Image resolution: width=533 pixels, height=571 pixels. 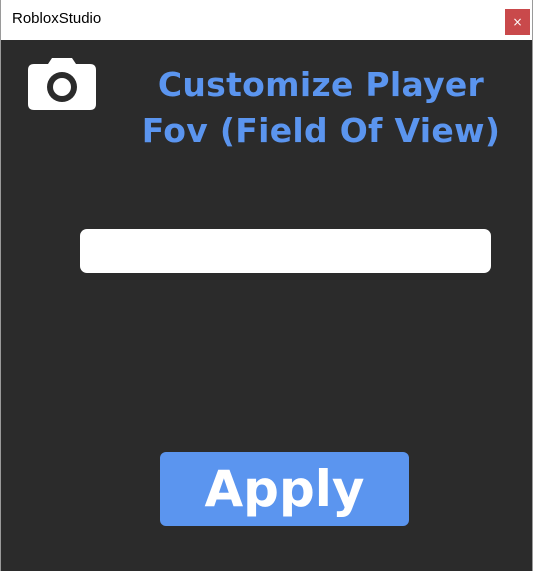 I want to click on camera-icon, so click(x=62, y=84).